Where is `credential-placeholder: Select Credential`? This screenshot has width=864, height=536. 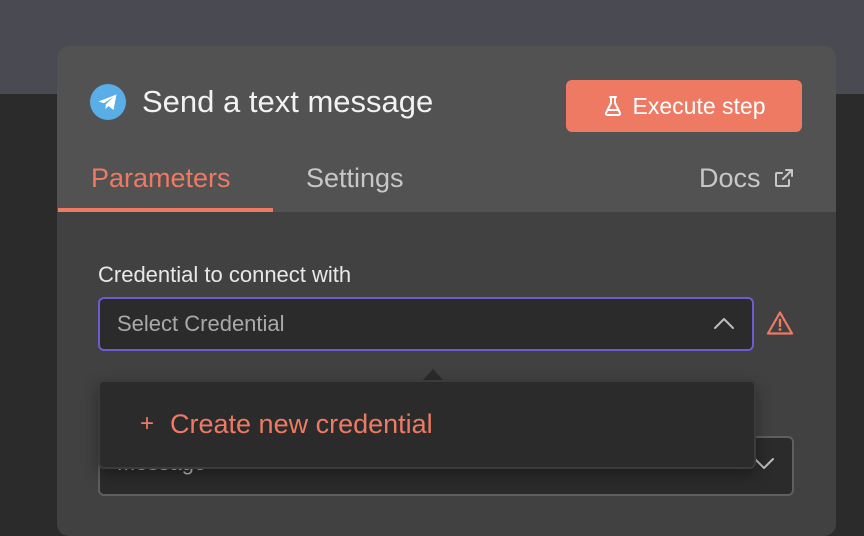 credential-placeholder: Select Credential is located at coordinates (201, 323).